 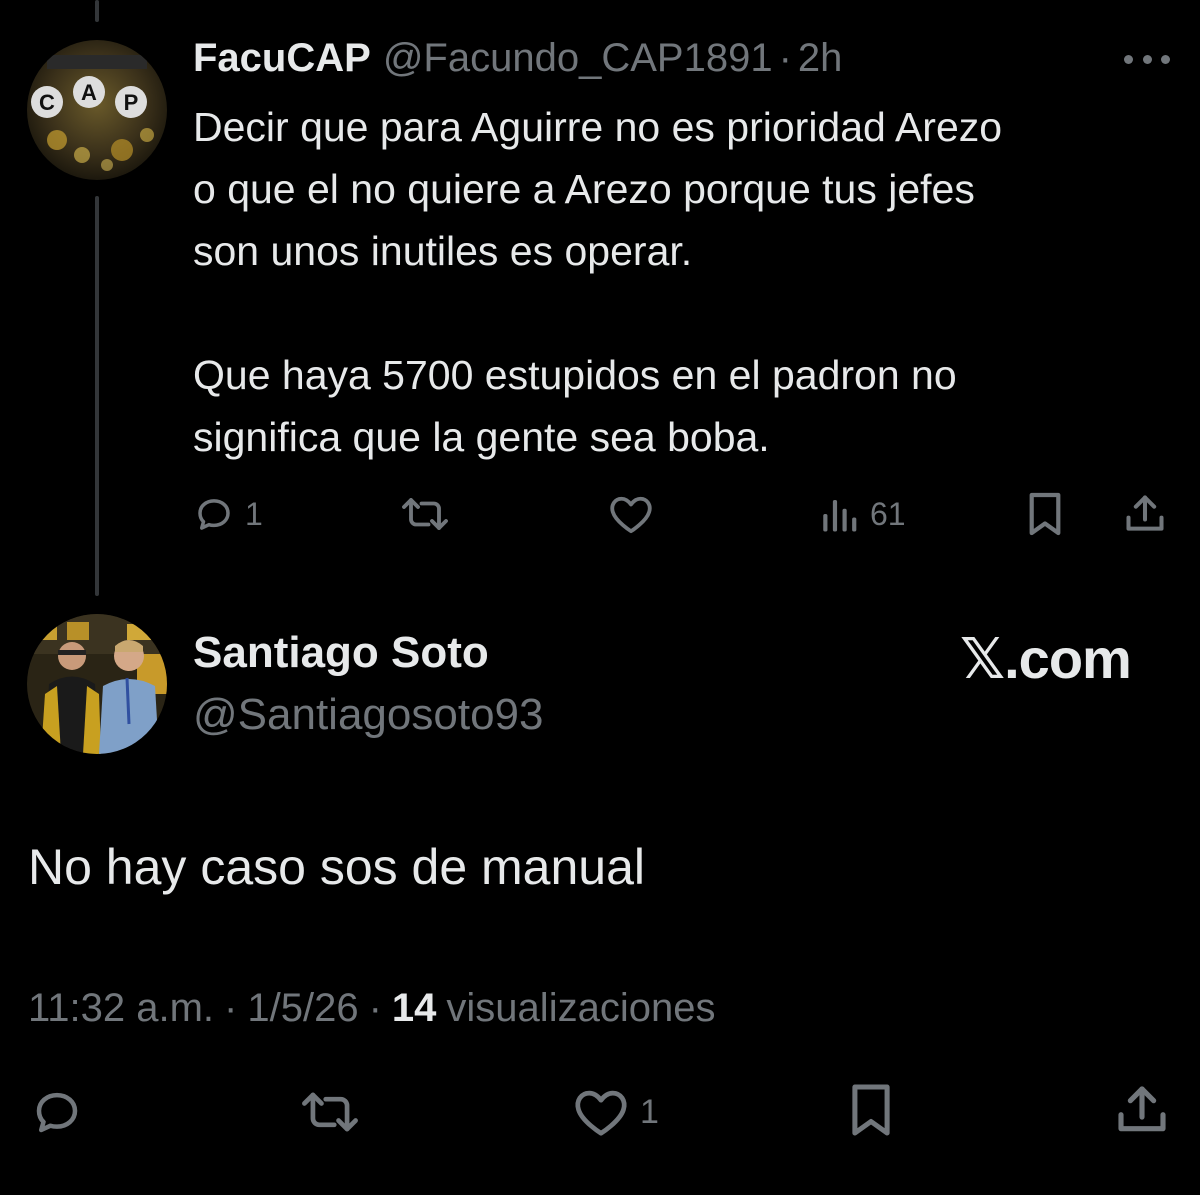 I want to click on main-author-name: Santiago Soto, so click(x=341, y=653).